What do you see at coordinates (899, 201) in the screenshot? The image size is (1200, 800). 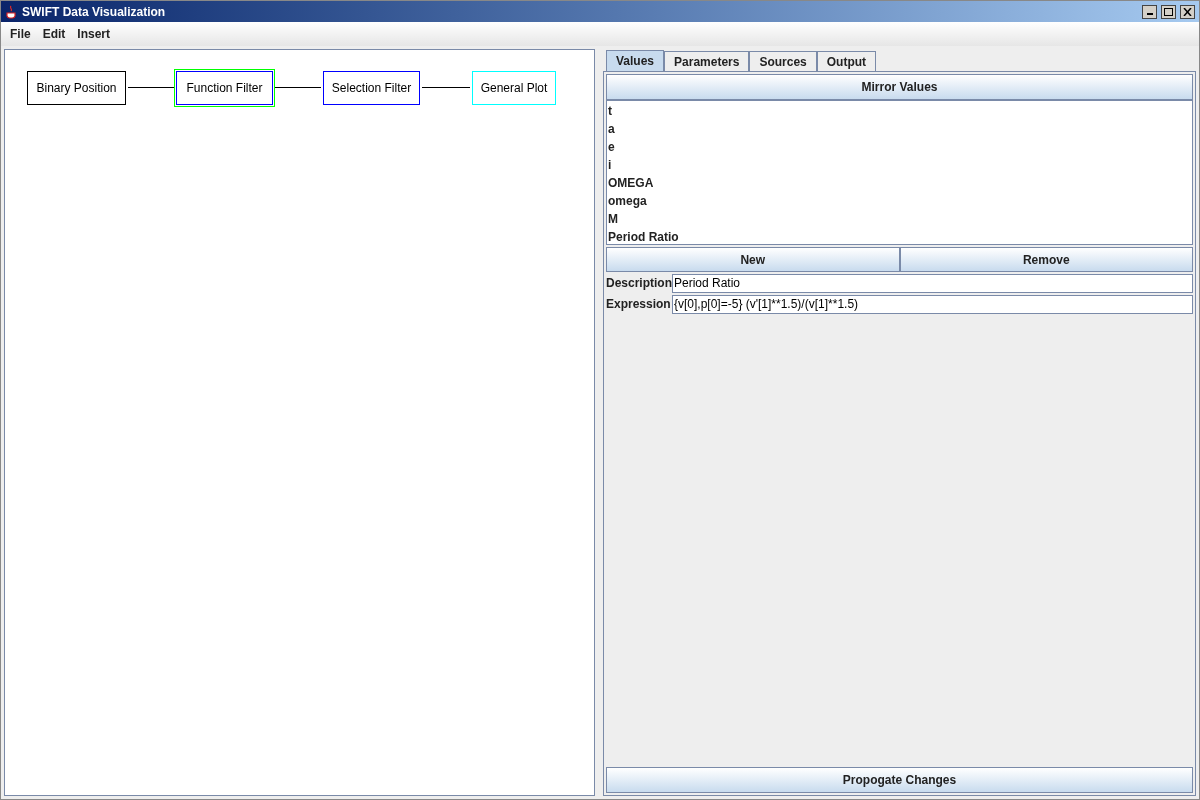 I see `list-item: omega` at bounding box center [899, 201].